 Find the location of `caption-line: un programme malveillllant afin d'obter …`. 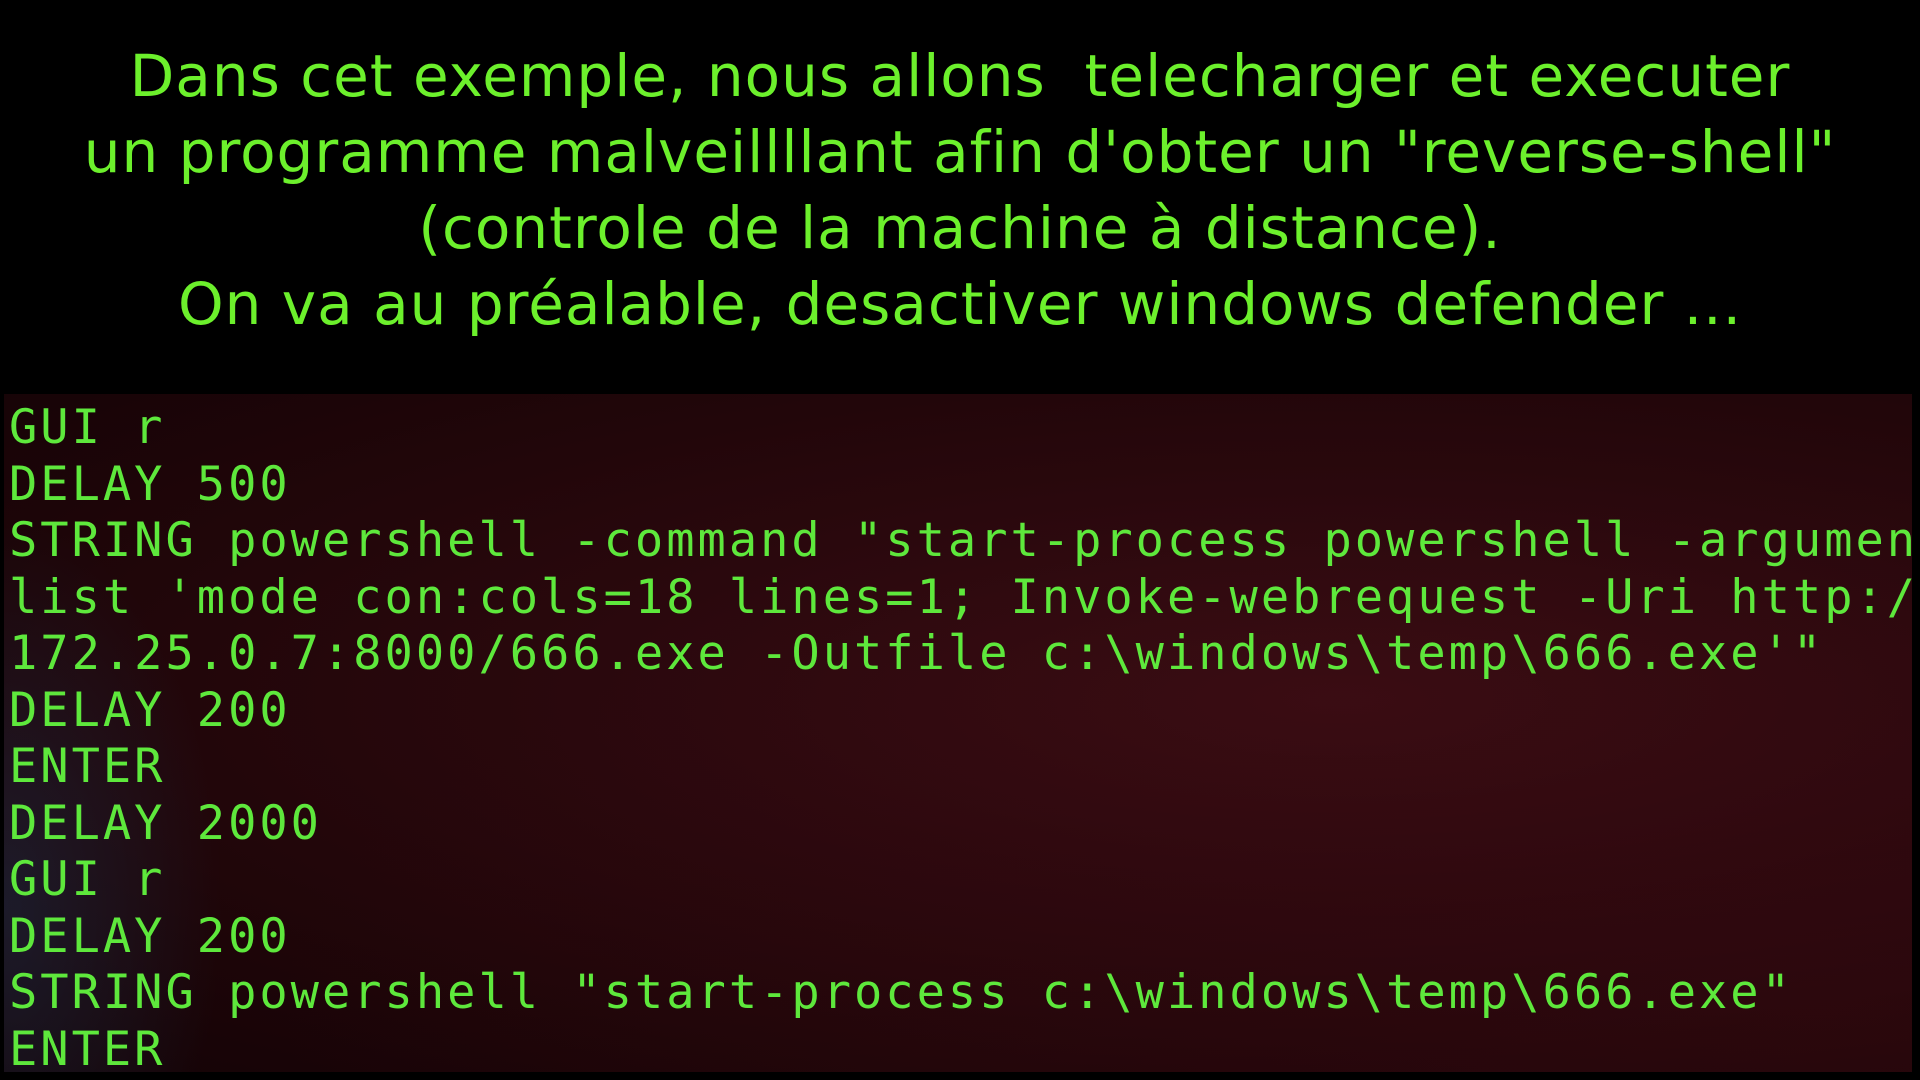

caption-line: un programme malveillllant afin d'obter … is located at coordinates (960, 152).